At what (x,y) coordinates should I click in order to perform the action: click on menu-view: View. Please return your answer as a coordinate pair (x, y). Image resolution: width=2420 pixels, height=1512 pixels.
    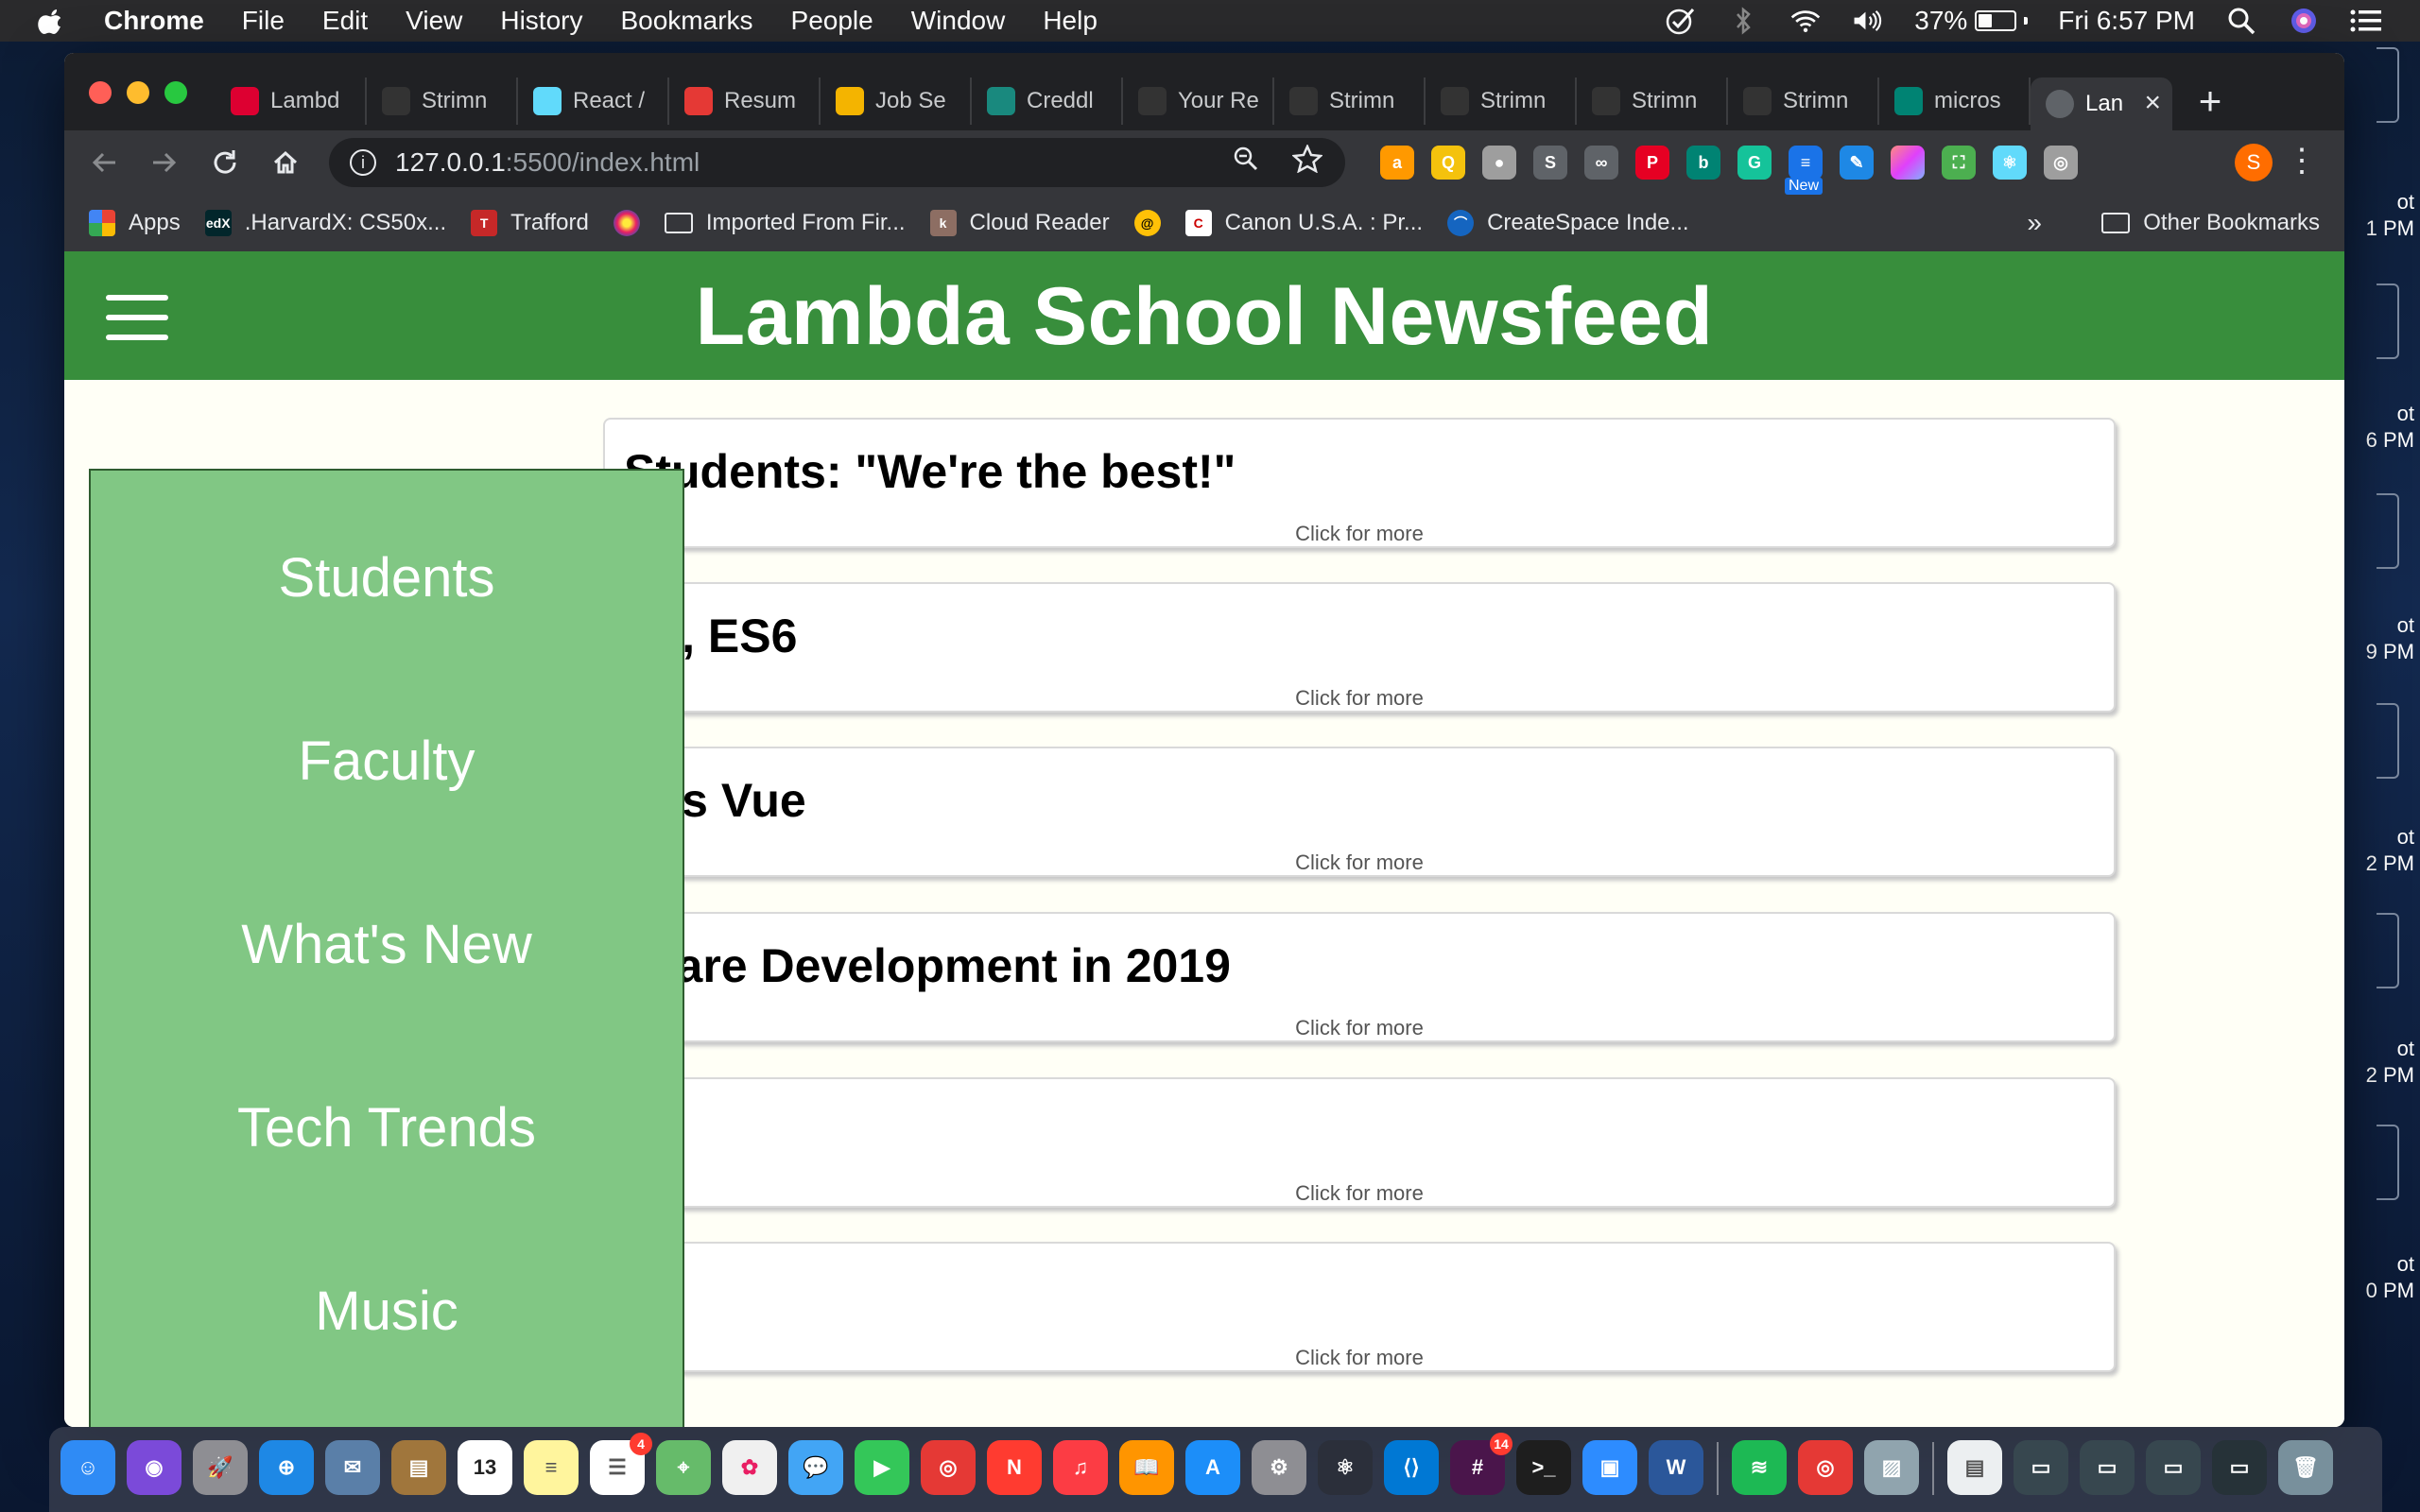
    Looking at the image, I should click on (434, 21).